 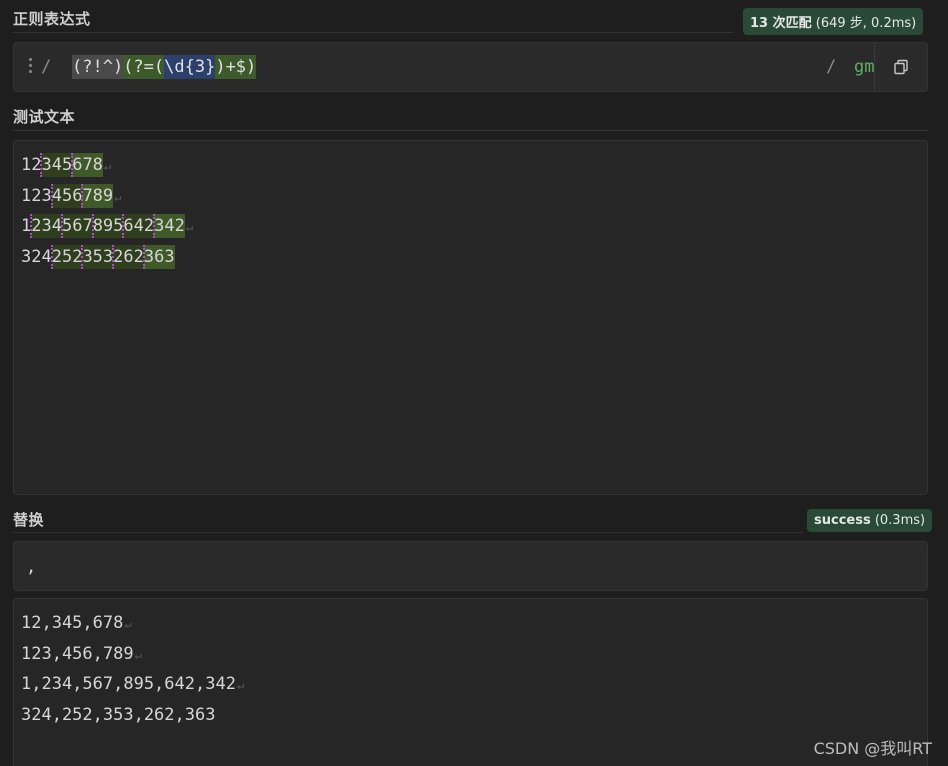 What do you see at coordinates (466, 567) in the screenshot?
I see `replace-input` at bounding box center [466, 567].